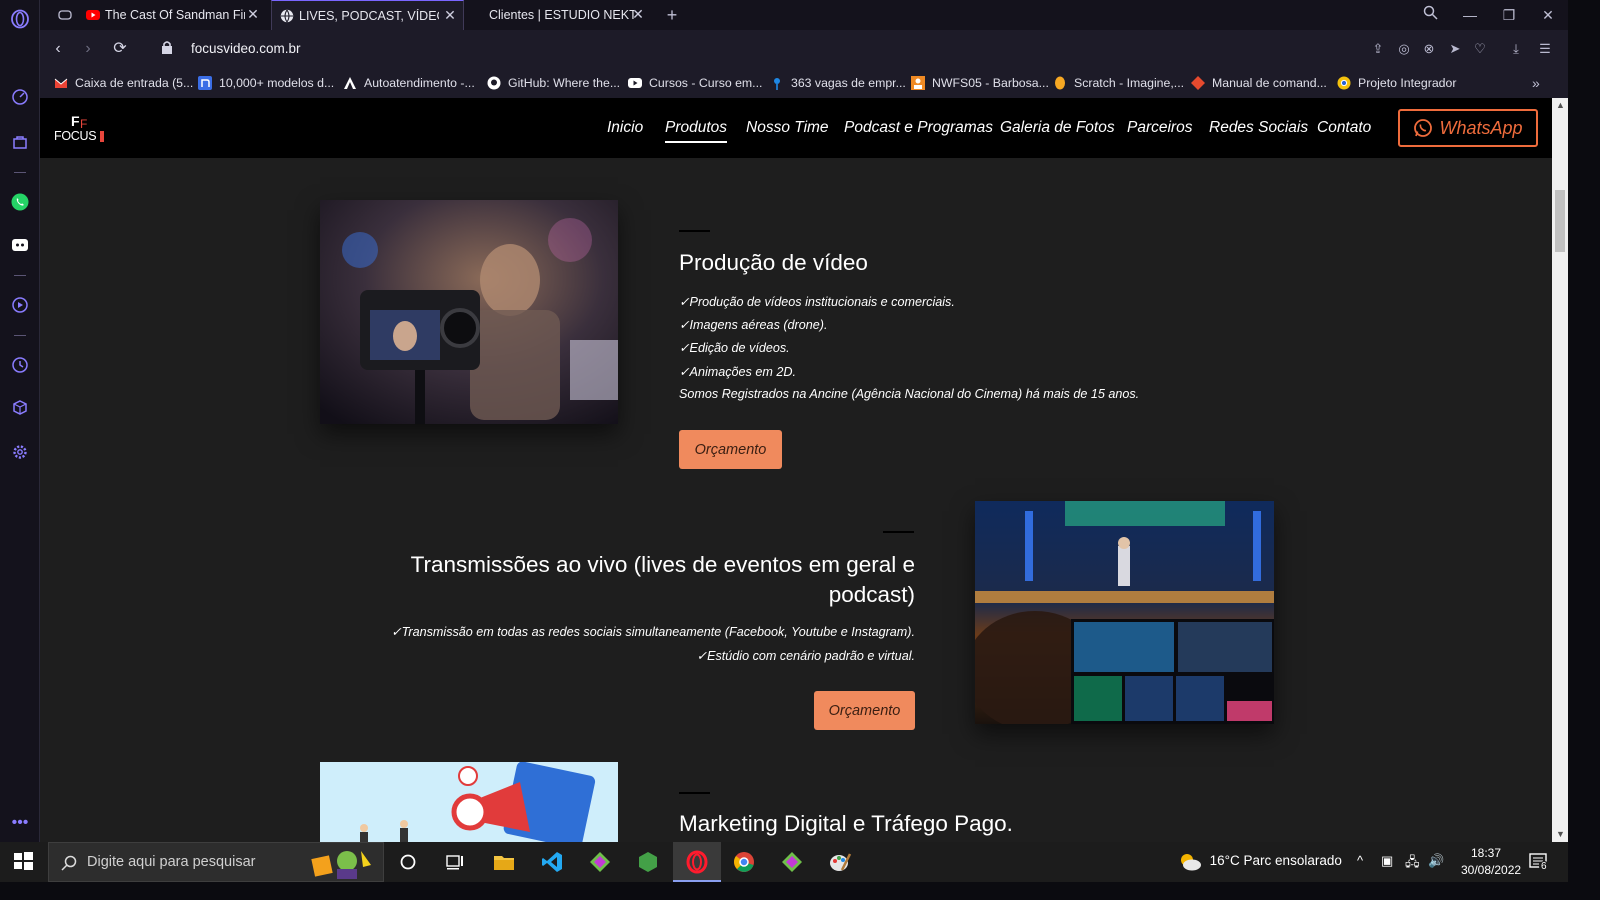 This screenshot has height=900, width=1600. What do you see at coordinates (58, 49) in the screenshot?
I see `back-icon: ‹` at bounding box center [58, 49].